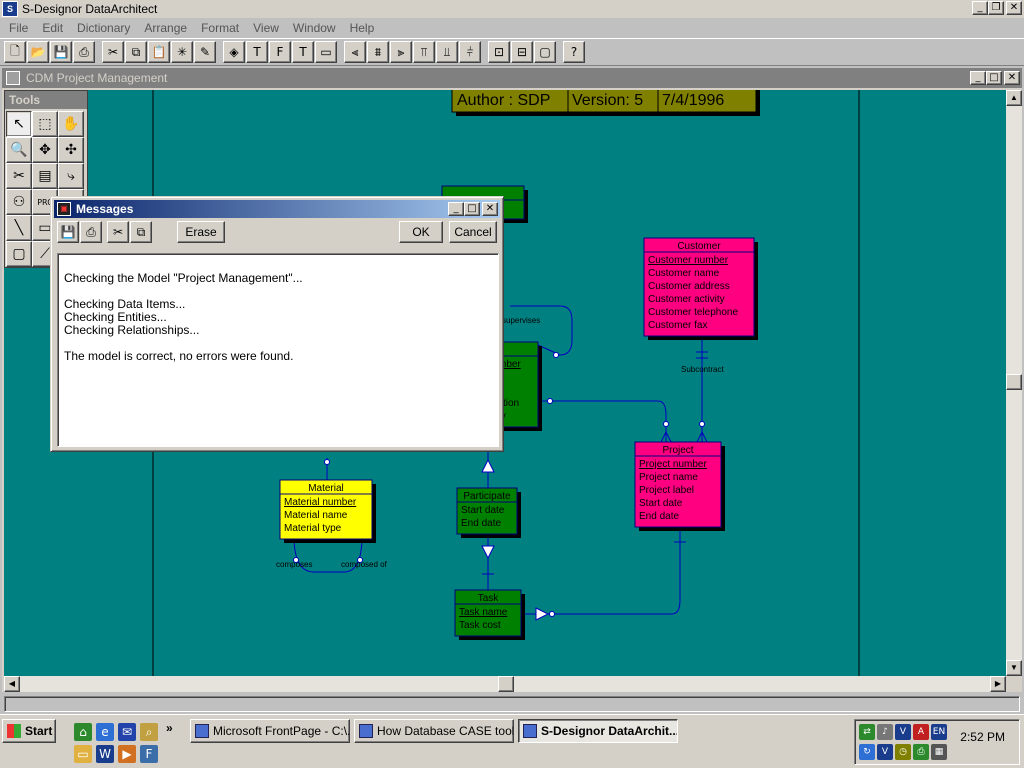  What do you see at coordinates (978, 78) in the screenshot?
I see `mdi-minimize-button: _` at bounding box center [978, 78].